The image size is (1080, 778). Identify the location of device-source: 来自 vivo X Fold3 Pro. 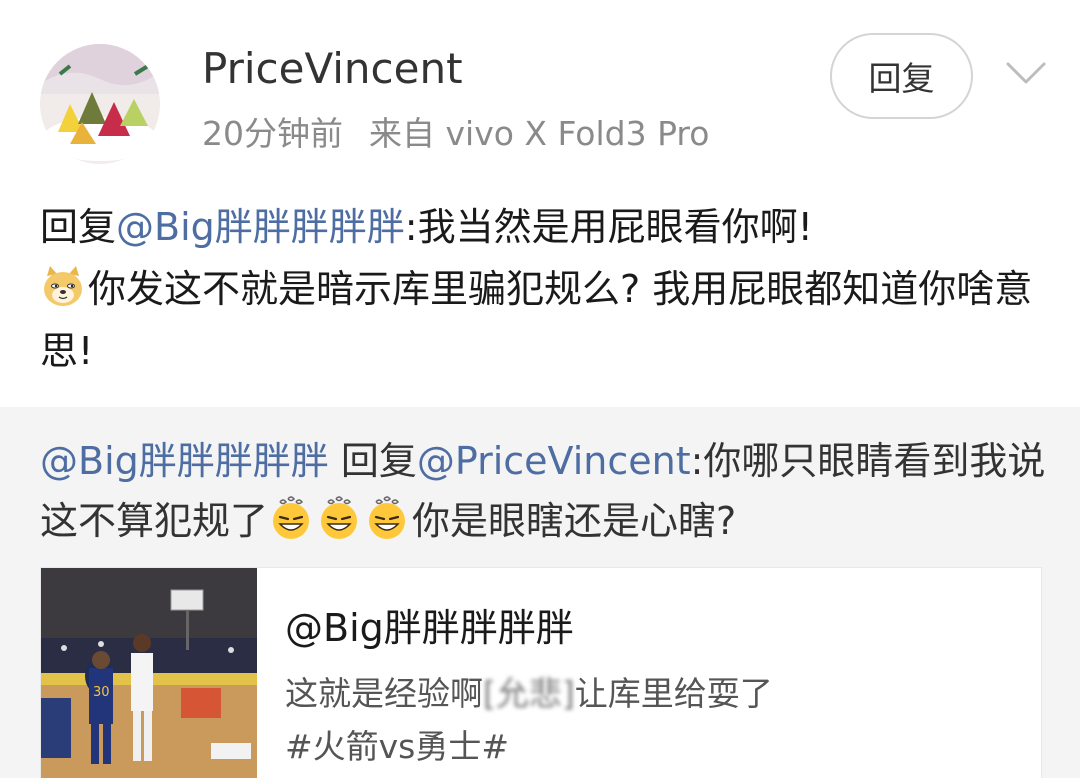
(539, 133).